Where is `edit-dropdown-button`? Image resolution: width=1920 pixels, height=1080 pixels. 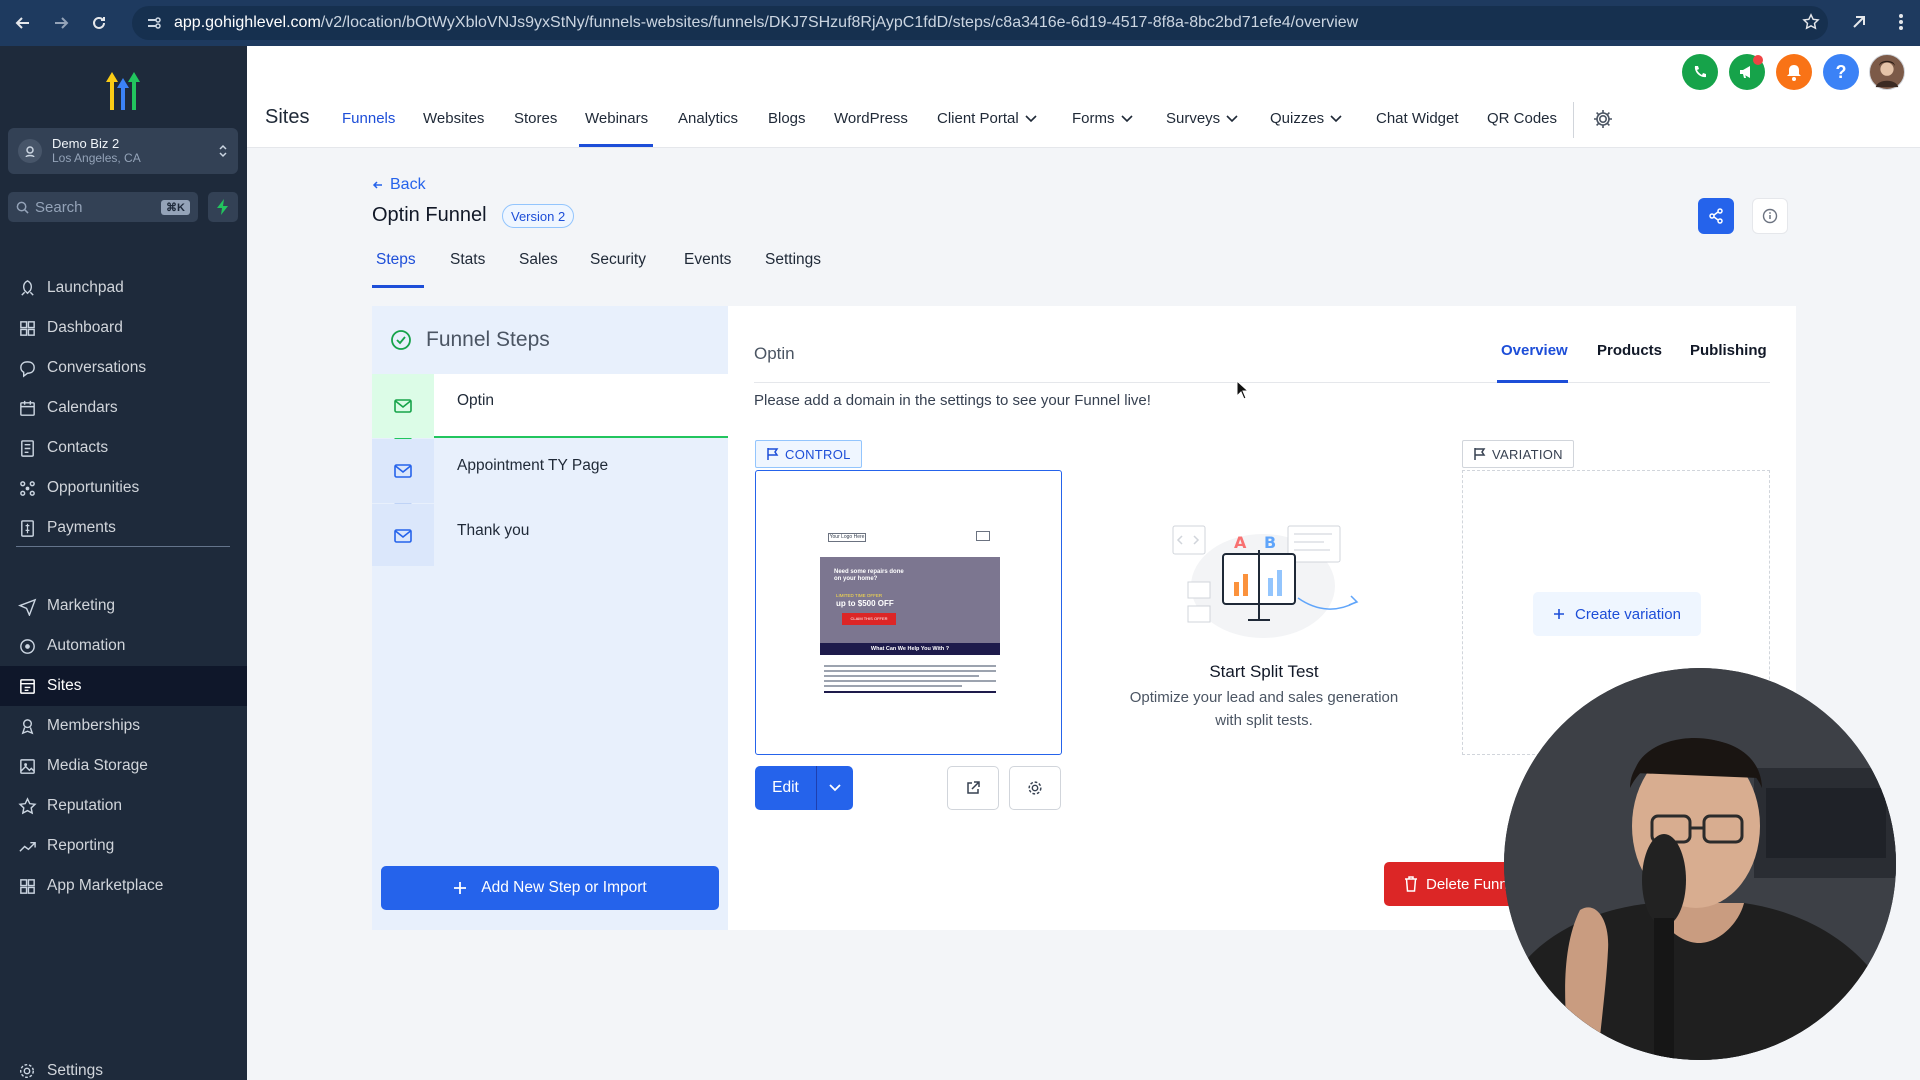 edit-dropdown-button is located at coordinates (835, 788).